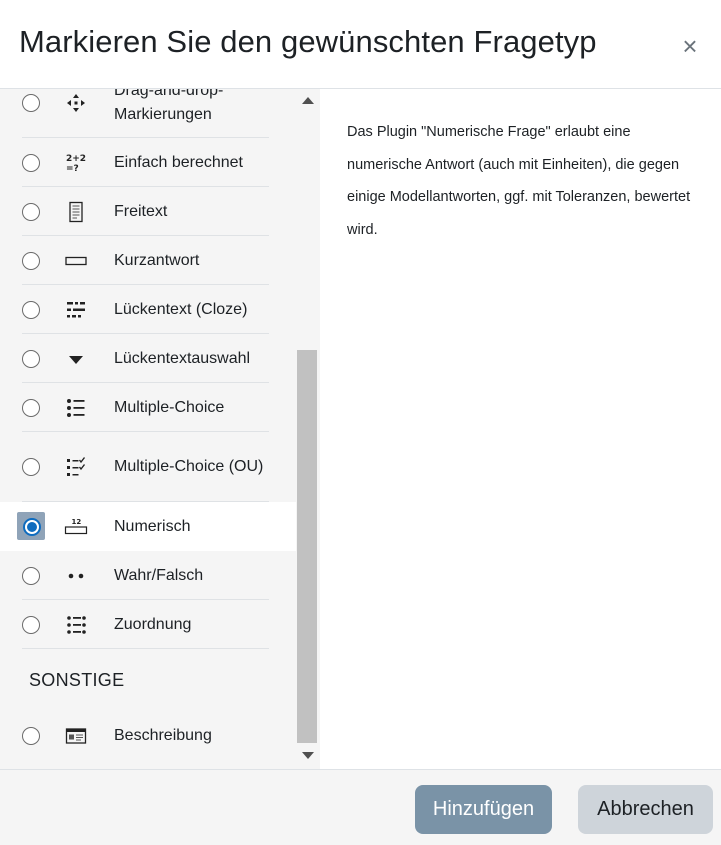 The image size is (721, 845). Describe the element at coordinates (148, 680) in the screenshot. I see `section-other: SONSTIGE` at that location.